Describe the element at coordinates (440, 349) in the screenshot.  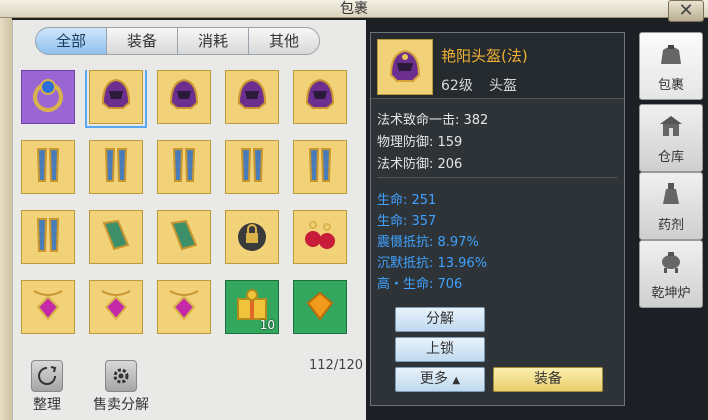
I see `lock-button: 上锁` at that location.